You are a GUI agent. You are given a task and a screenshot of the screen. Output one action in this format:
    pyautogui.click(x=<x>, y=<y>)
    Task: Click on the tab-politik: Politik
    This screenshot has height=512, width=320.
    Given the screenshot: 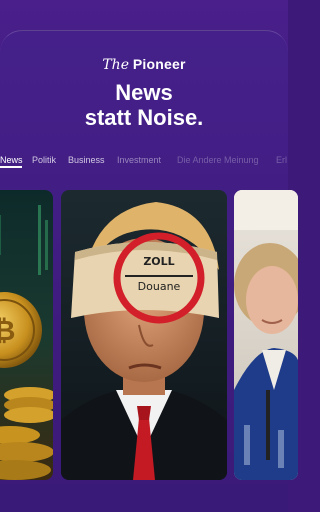 What is the action you would take?
    pyautogui.click(x=44, y=160)
    